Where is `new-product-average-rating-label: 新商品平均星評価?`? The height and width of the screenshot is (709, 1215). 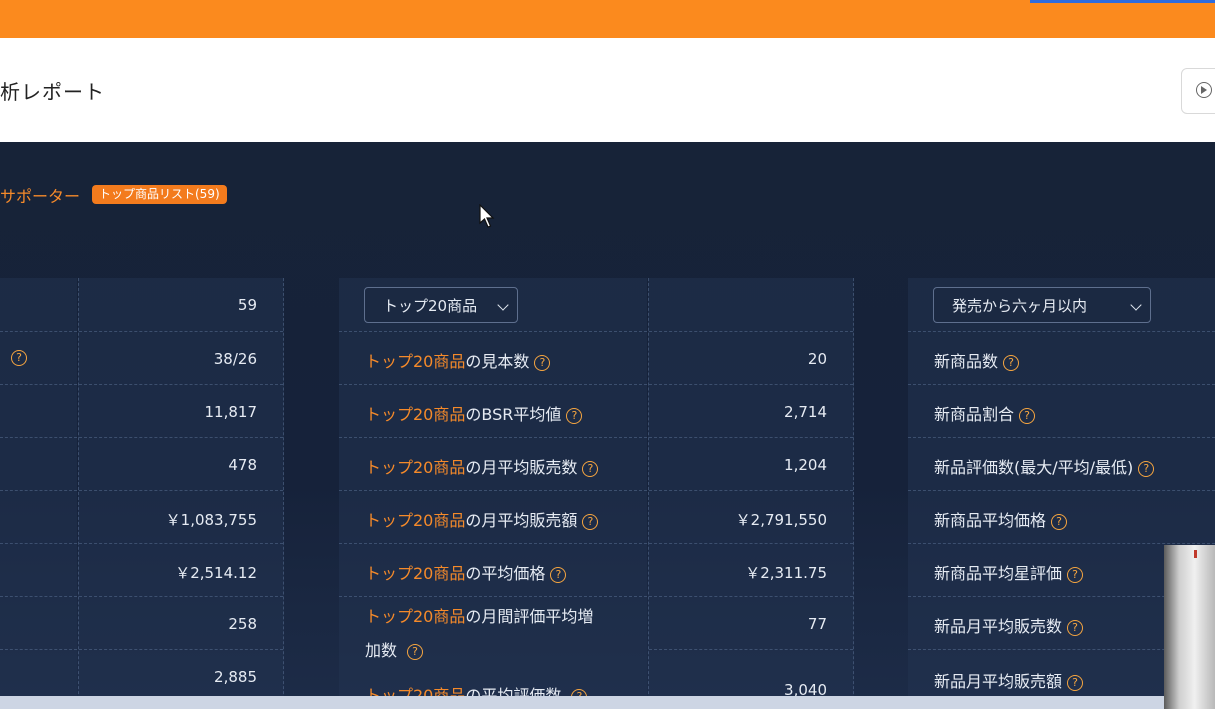 new-product-average-rating-label: 新商品平均星評価? is located at coordinates (1009, 572).